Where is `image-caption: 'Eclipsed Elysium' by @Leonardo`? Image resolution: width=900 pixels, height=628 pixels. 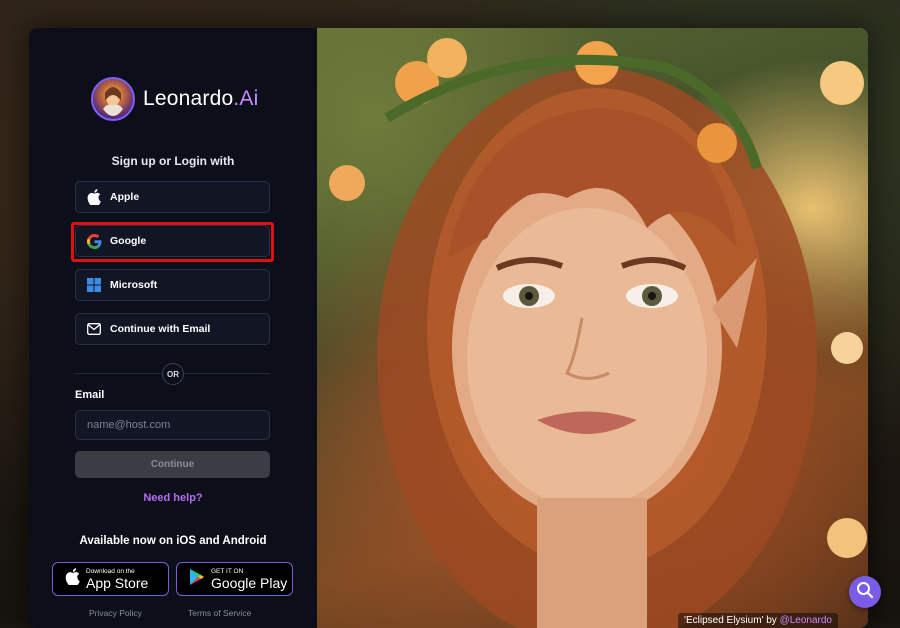 image-caption: 'Eclipsed Elysium' by @Leonardo is located at coordinates (758, 620).